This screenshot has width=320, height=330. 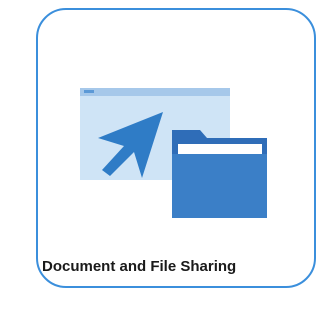 What do you see at coordinates (139, 266) in the screenshot?
I see `tile-label: Document and File Sharing` at bounding box center [139, 266].